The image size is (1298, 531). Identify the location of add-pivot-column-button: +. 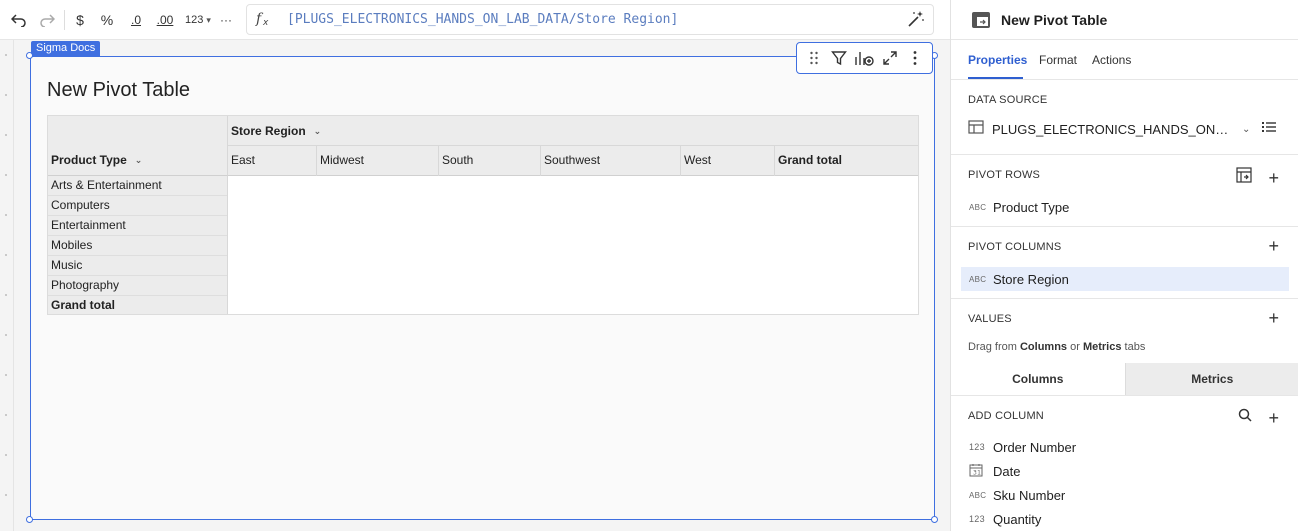
(1273, 246).